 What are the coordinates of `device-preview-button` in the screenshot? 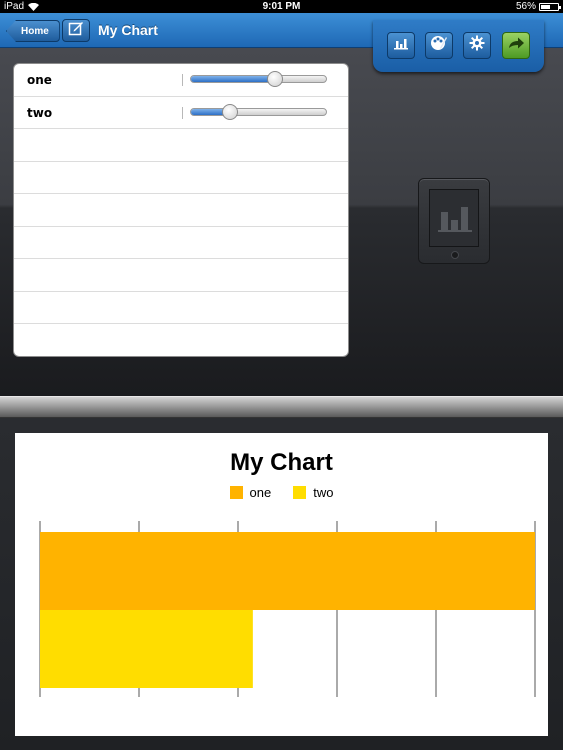 It's located at (454, 221).